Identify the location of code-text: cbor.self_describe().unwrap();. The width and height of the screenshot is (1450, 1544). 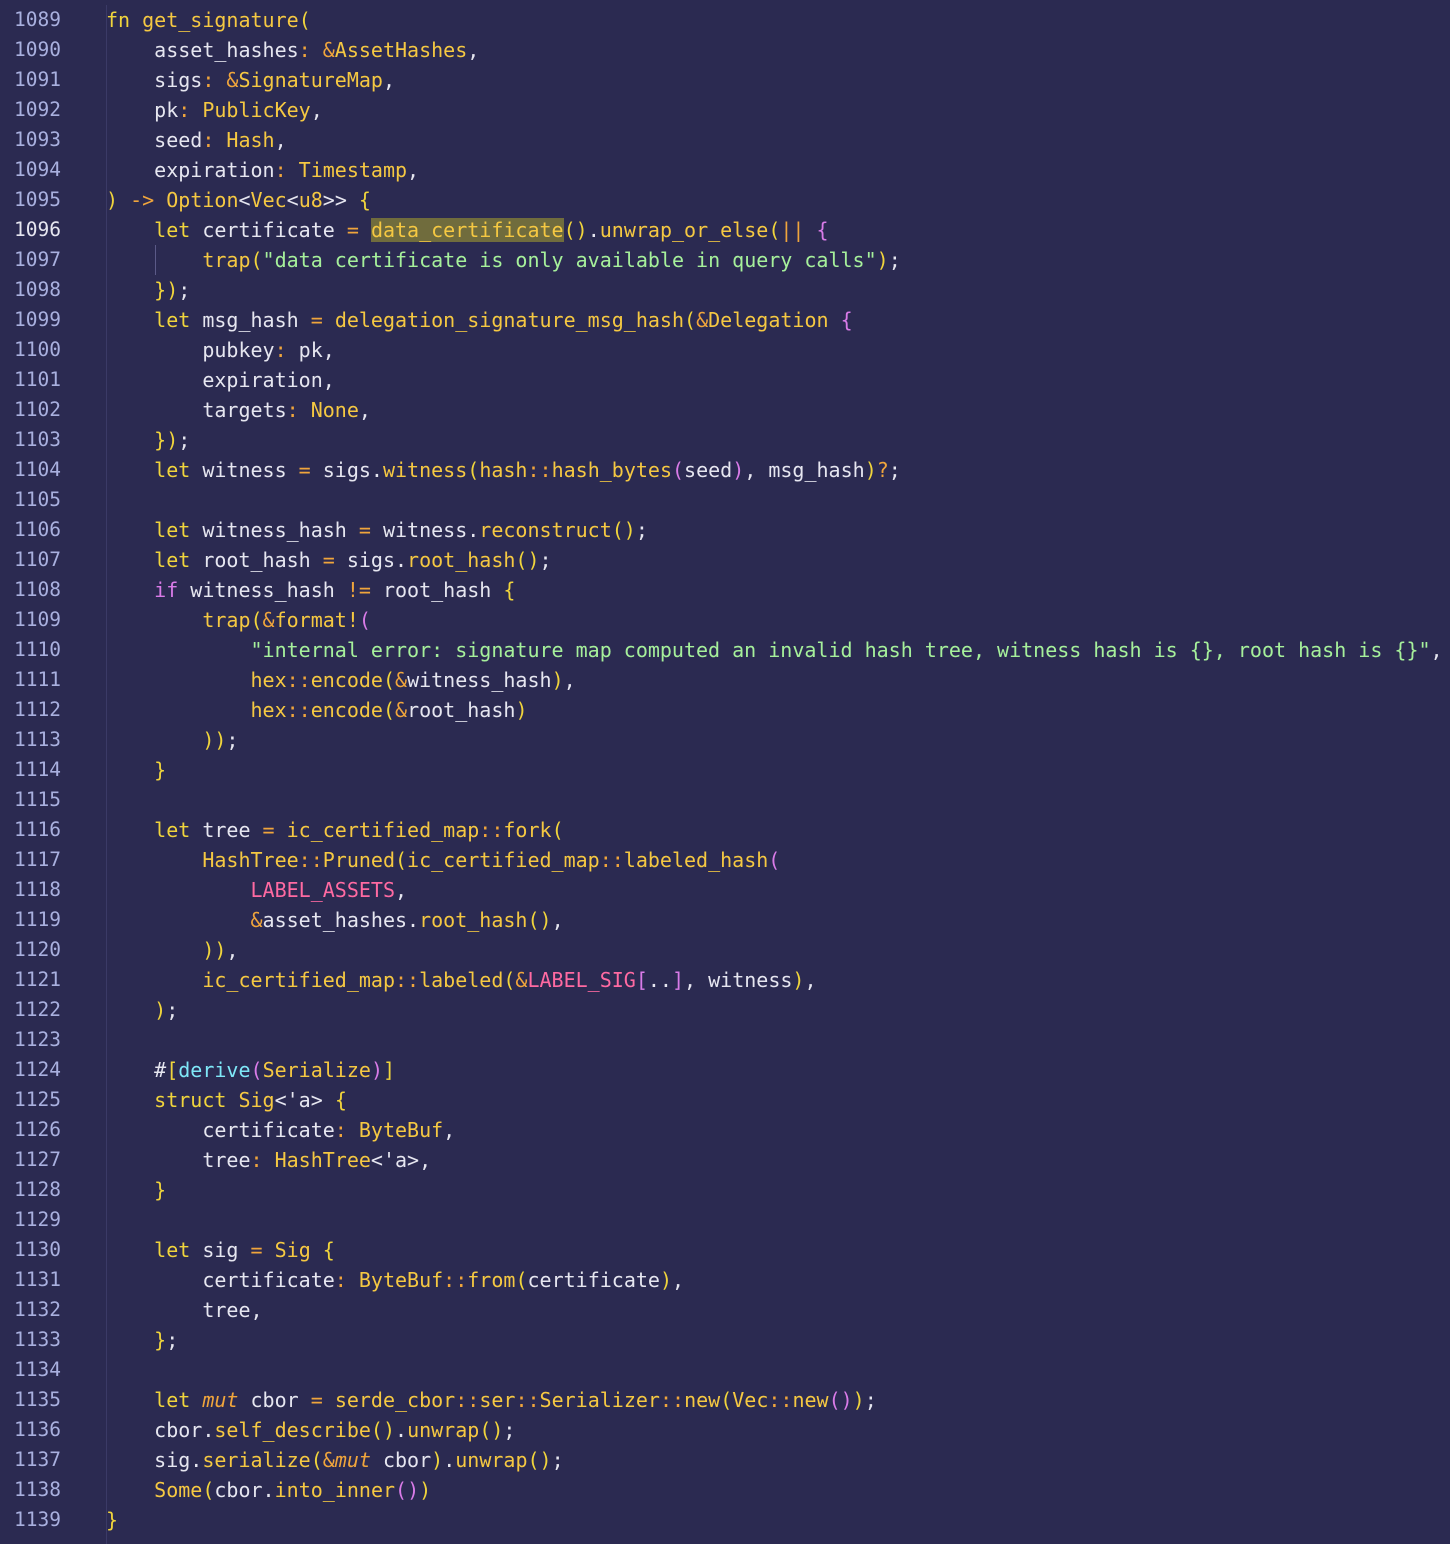
(310, 1430).